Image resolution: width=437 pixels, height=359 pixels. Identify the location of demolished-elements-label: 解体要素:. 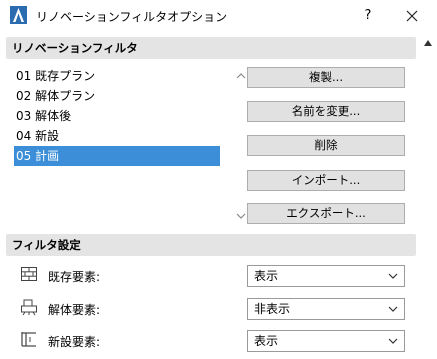
(74, 310).